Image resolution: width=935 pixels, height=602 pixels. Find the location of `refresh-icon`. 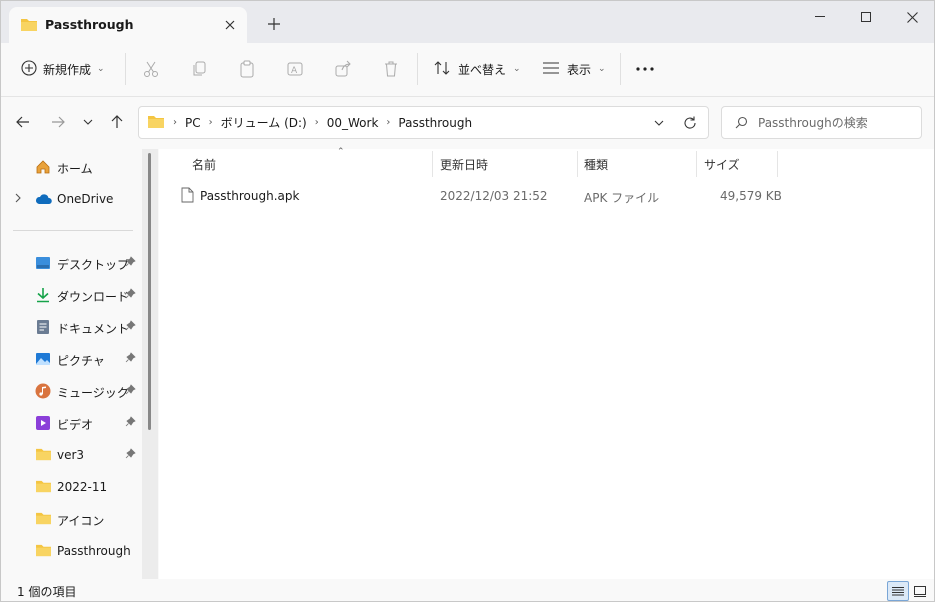

refresh-icon is located at coordinates (690, 123).